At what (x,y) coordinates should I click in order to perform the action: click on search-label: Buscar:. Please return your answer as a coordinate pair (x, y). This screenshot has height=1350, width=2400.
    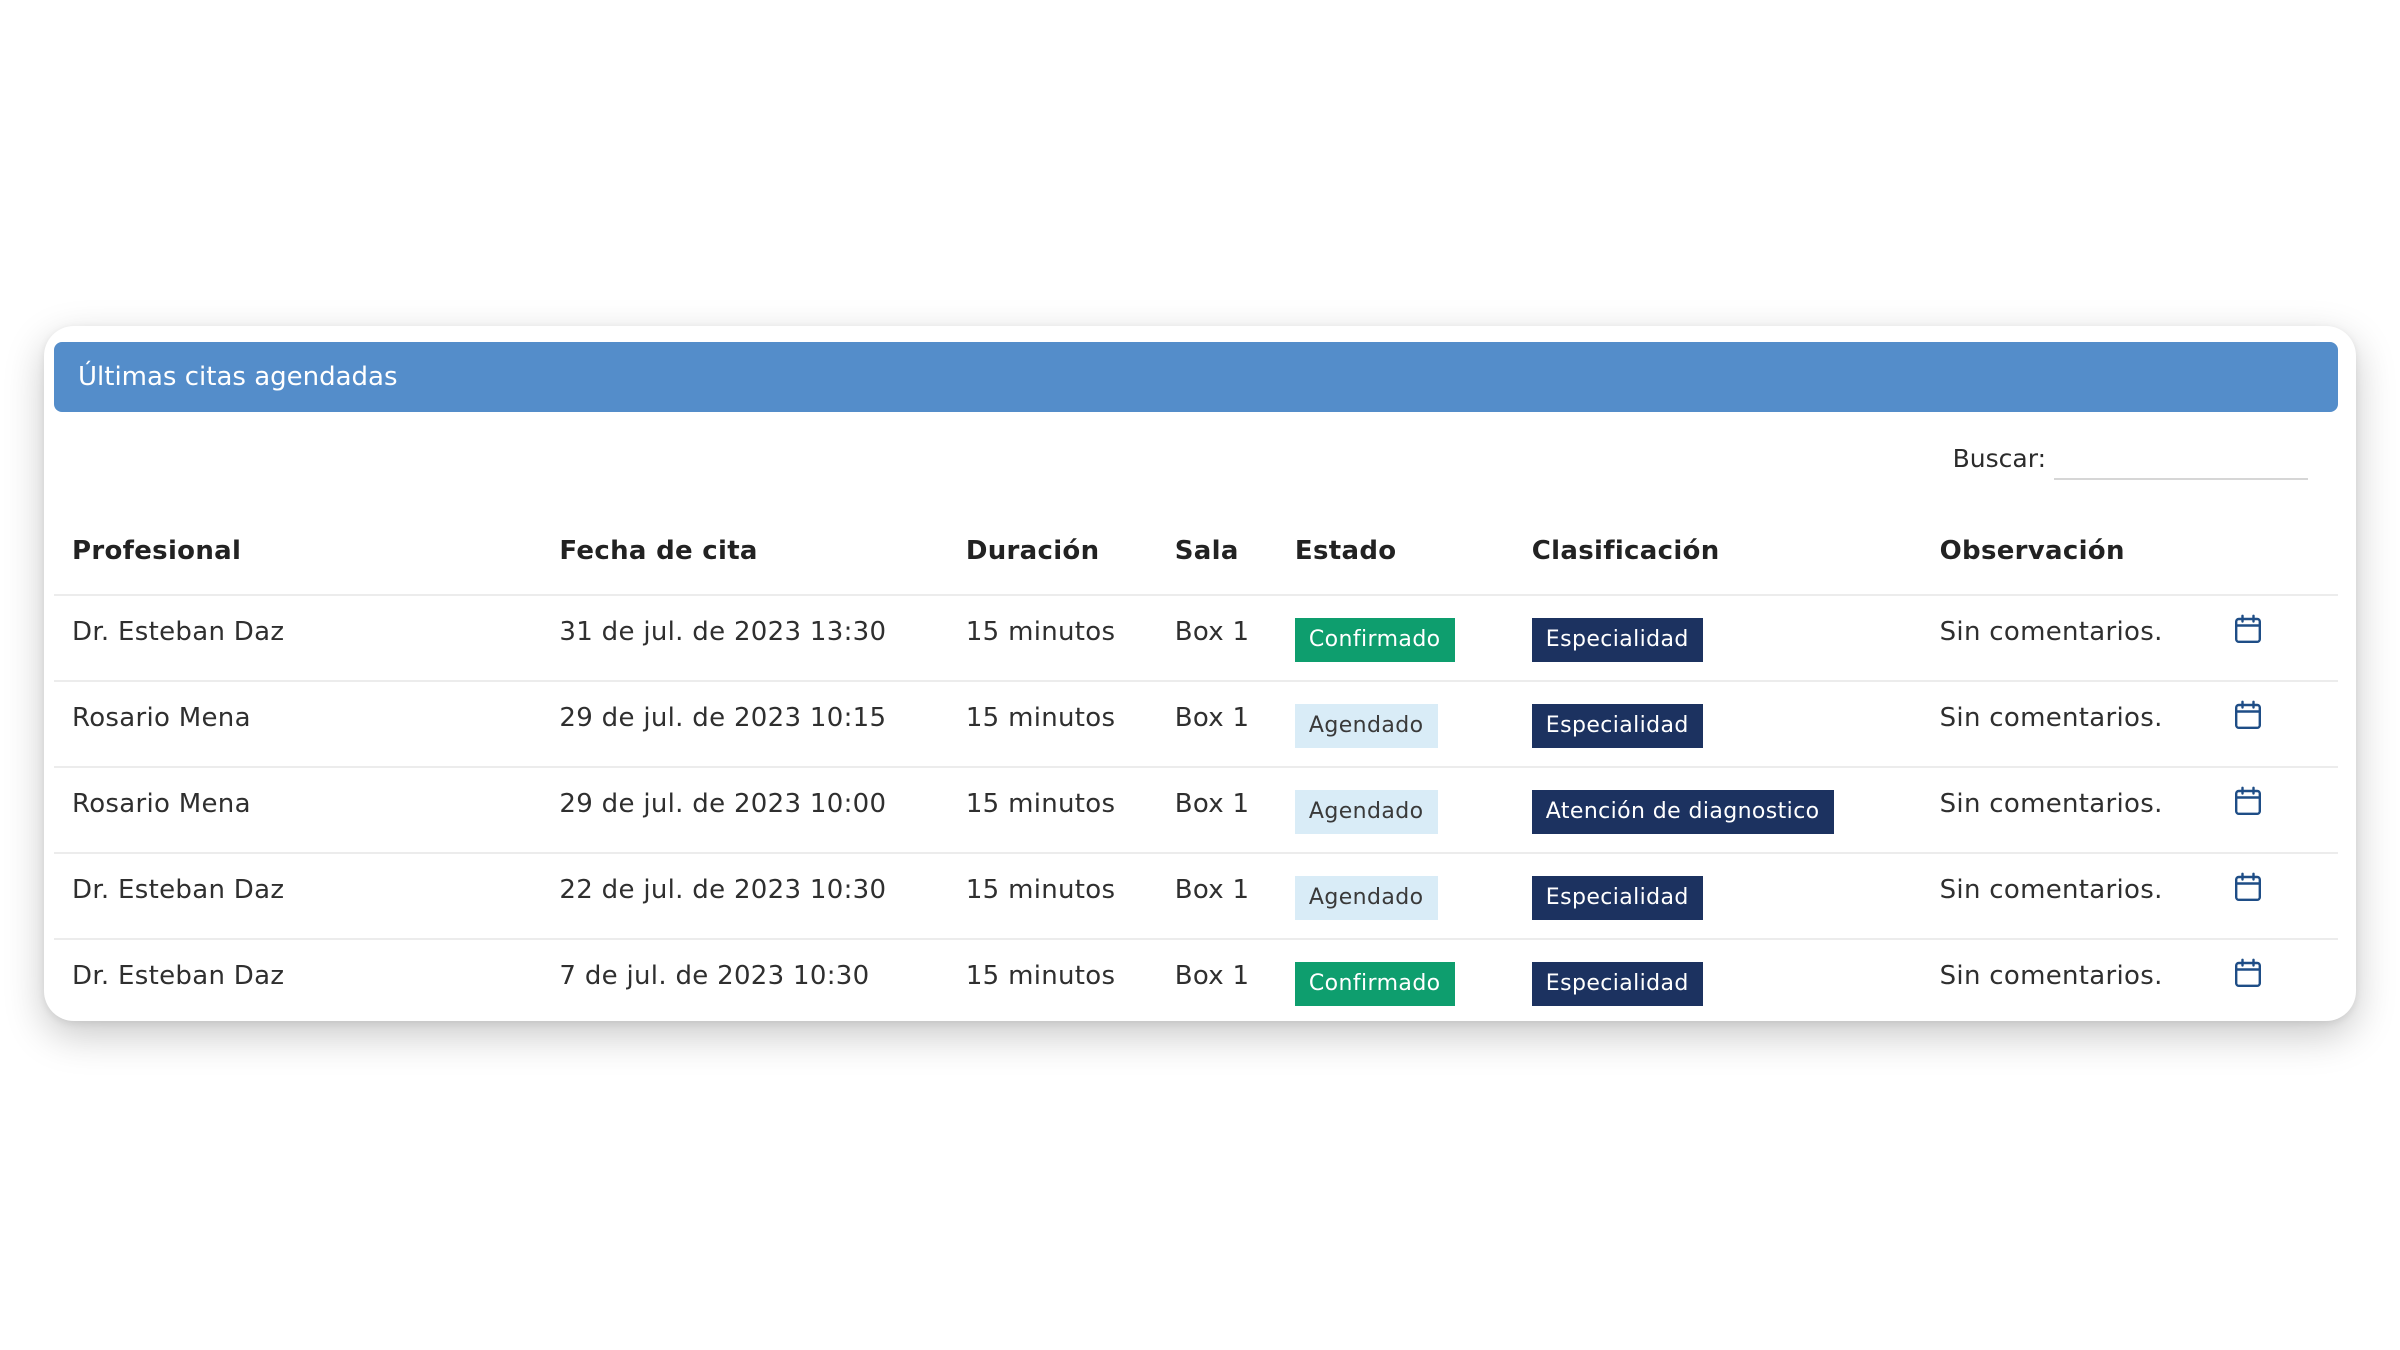
    Looking at the image, I should click on (1999, 458).